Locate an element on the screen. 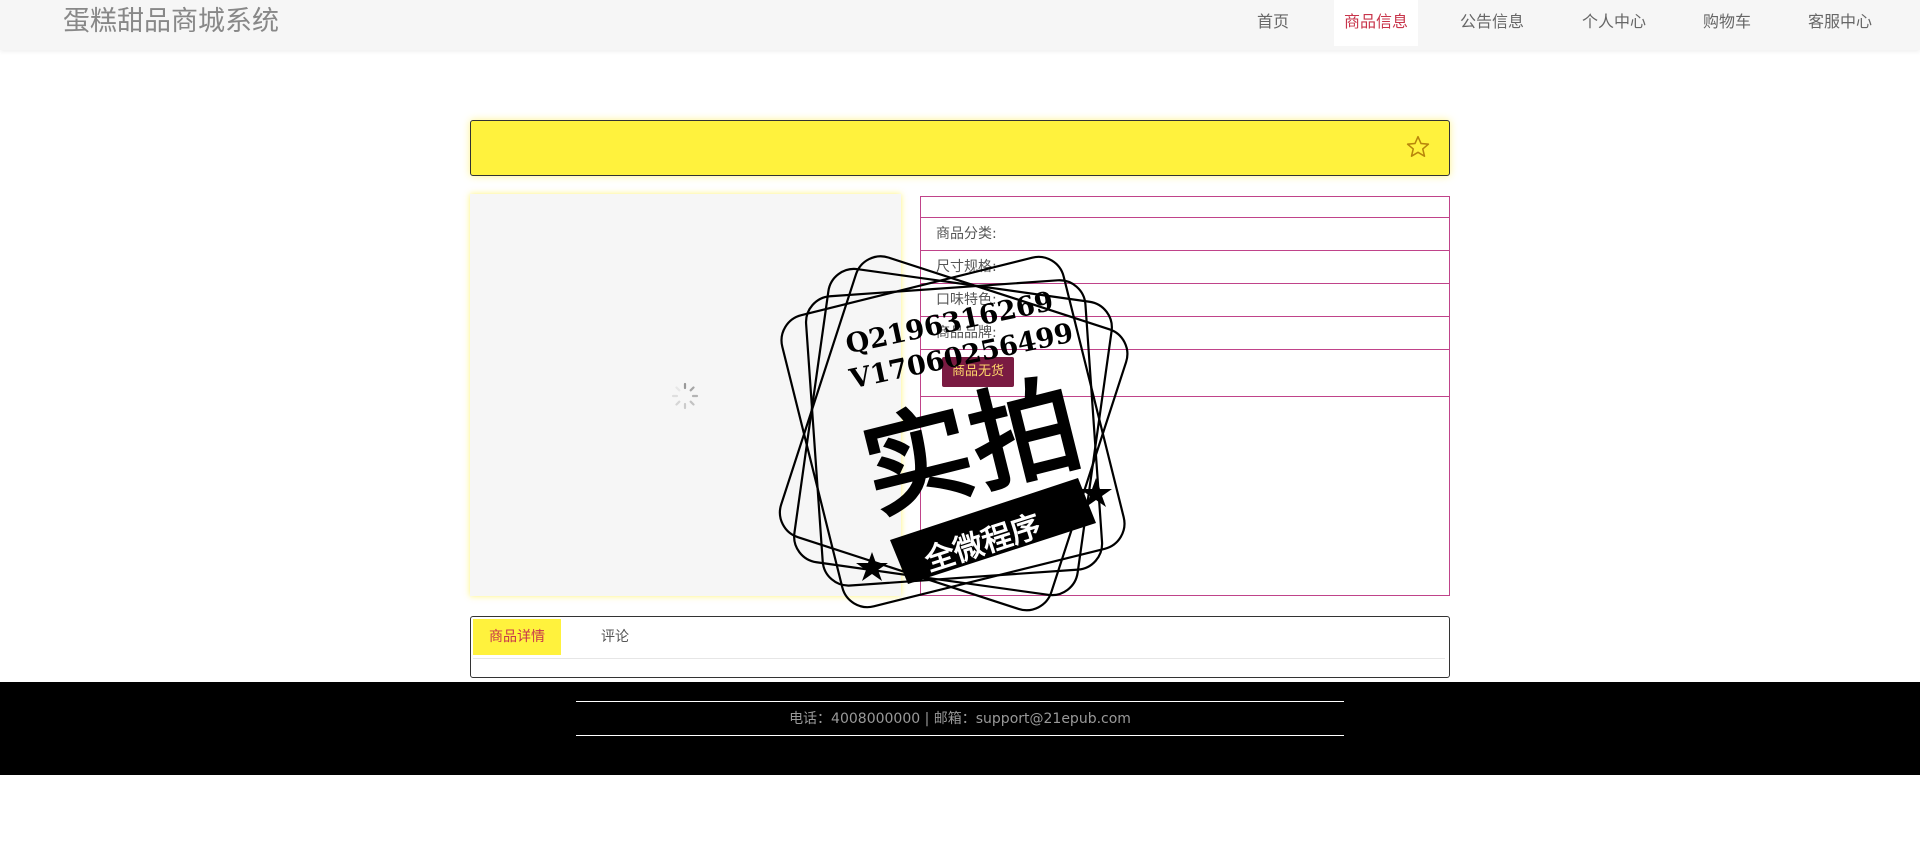  footer-divider-top is located at coordinates (960, 701).